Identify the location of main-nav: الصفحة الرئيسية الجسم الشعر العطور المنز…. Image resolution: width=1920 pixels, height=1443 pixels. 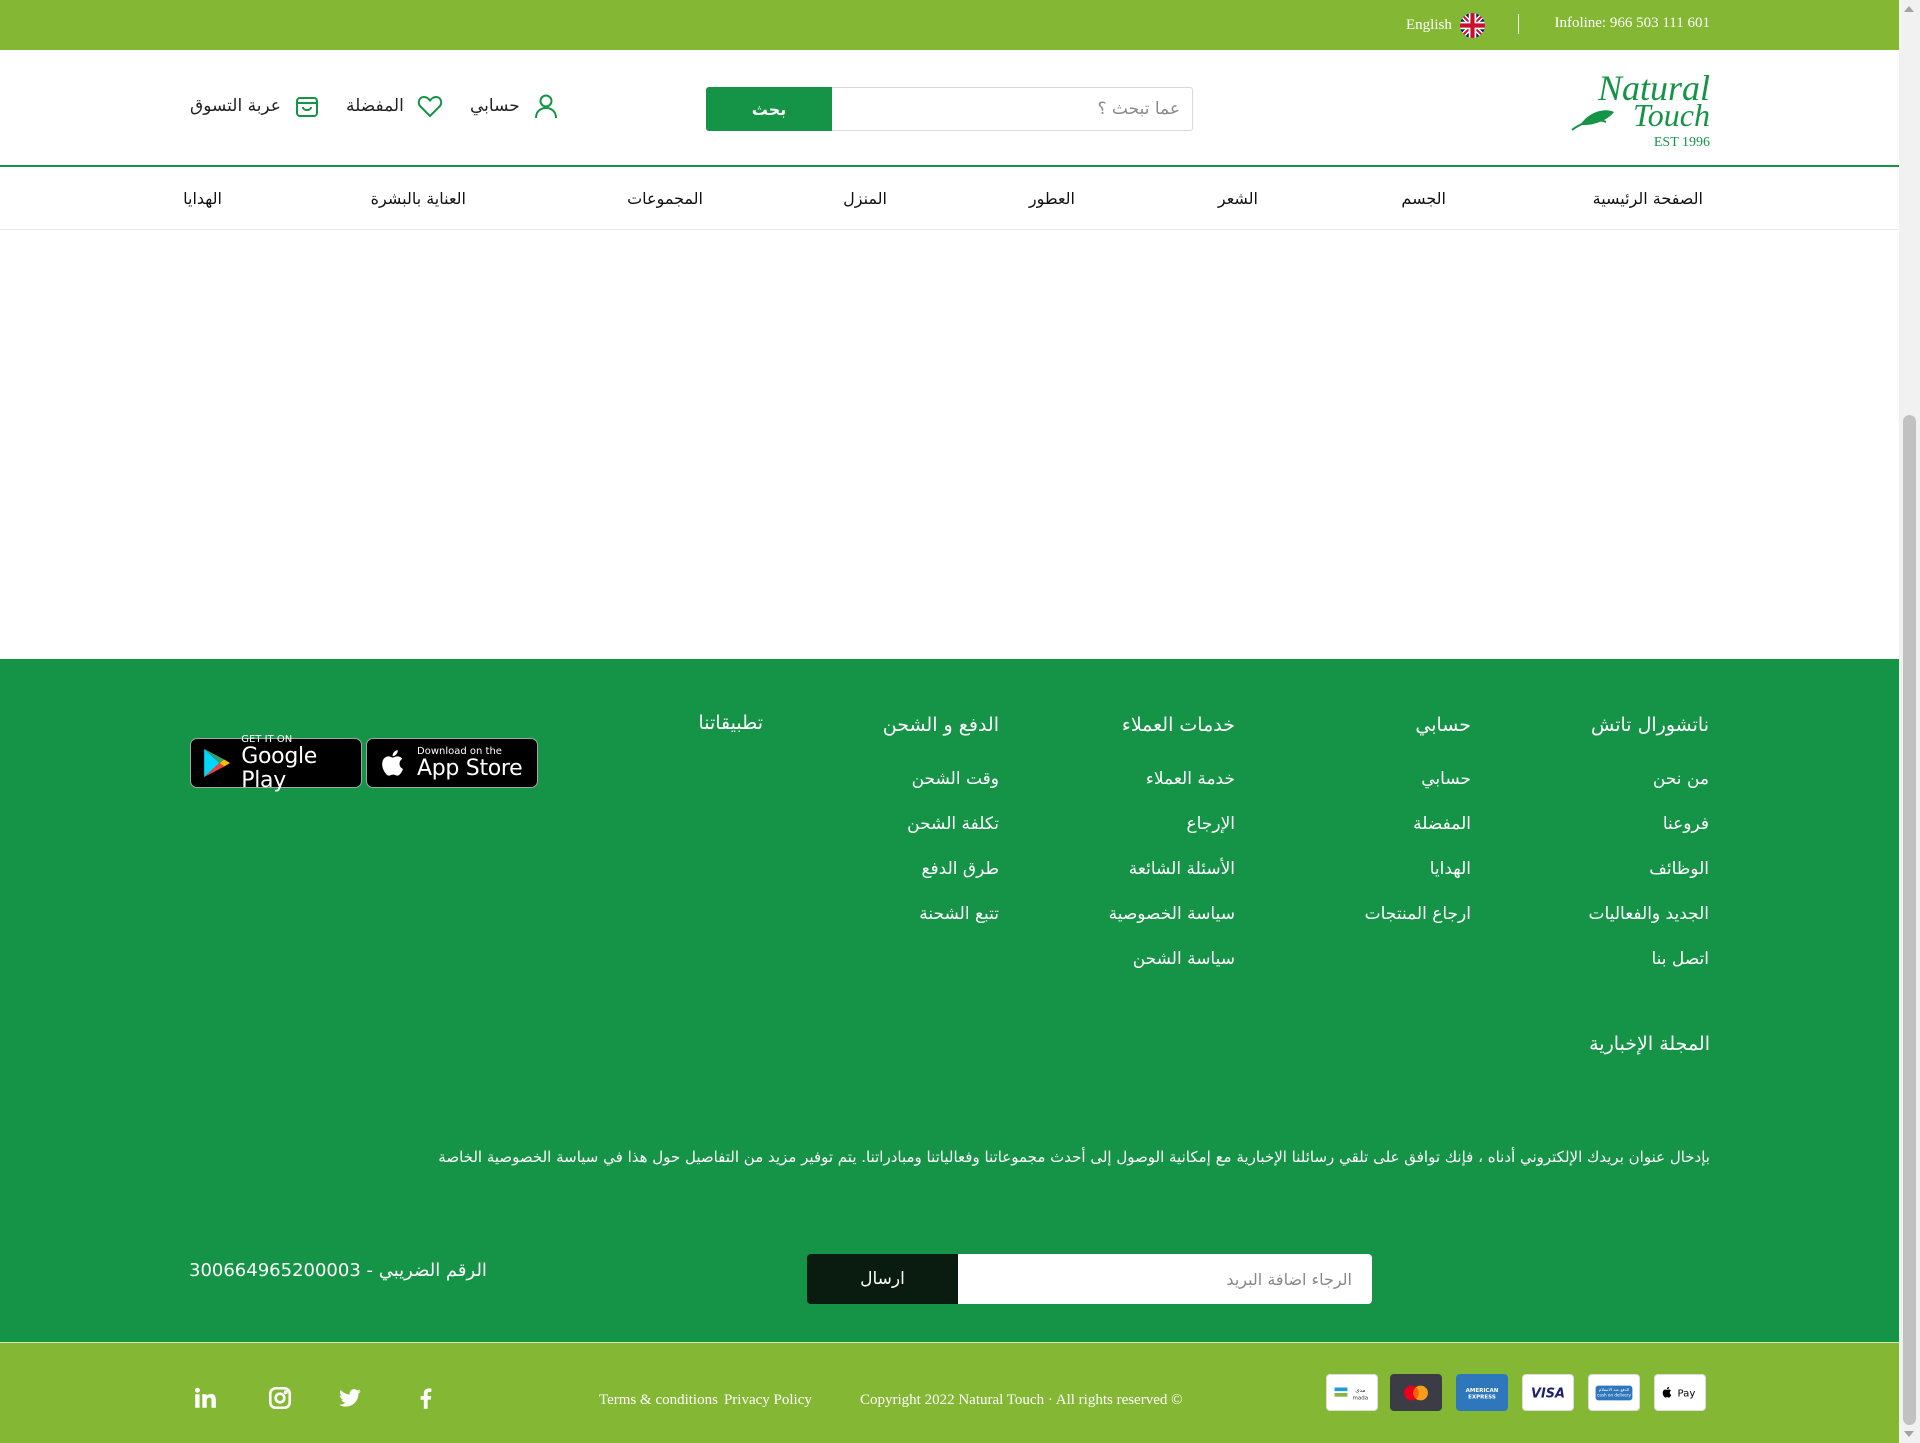
(949, 198).